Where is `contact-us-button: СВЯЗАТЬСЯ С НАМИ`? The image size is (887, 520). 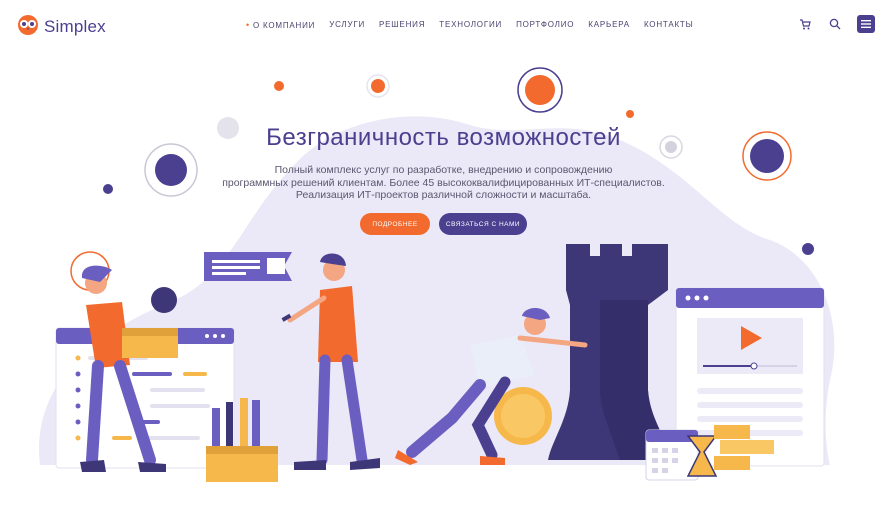 contact-us-button: СВЯЗАТЬСЯ С НАМИ is located at coordinates (483, 224).